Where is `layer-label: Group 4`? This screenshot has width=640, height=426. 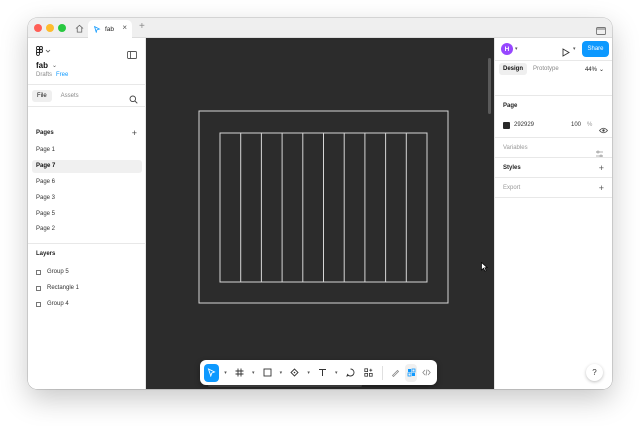 layer-label: Group 4 is located at coordinates (58, 304).